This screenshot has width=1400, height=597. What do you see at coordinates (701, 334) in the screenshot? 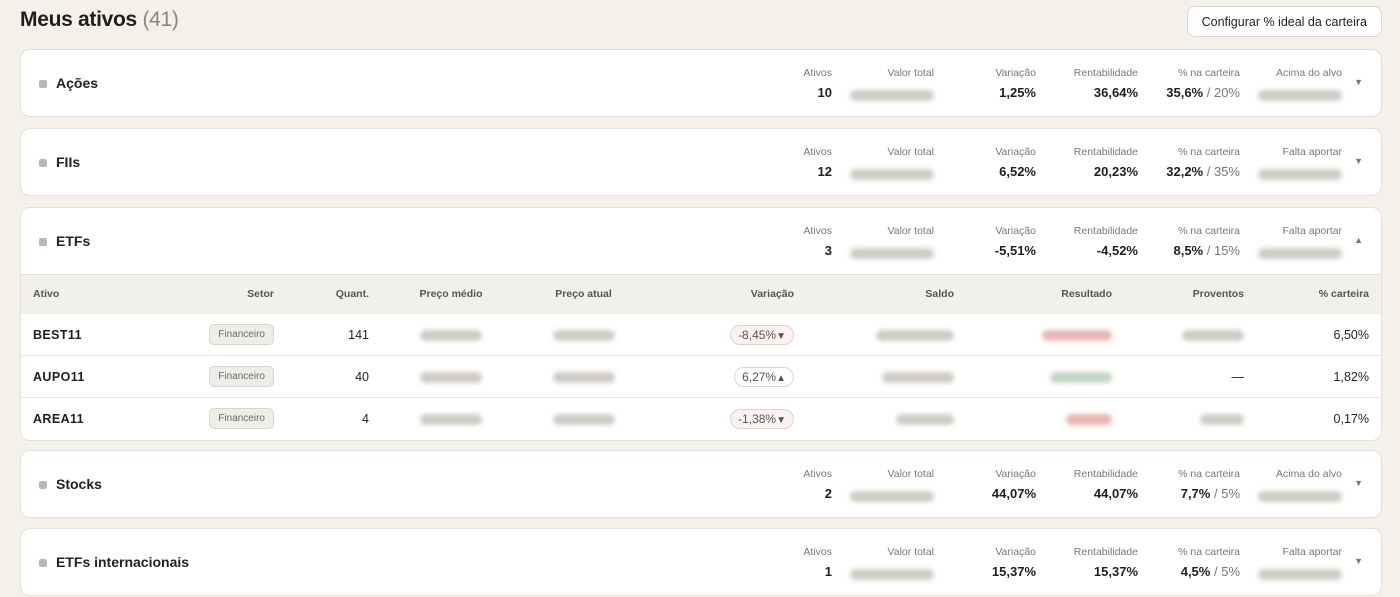
I see `table-row: BEST11 Financeiro 141 -8,45%▼ 6,50%` at bounding box center [701, 334].